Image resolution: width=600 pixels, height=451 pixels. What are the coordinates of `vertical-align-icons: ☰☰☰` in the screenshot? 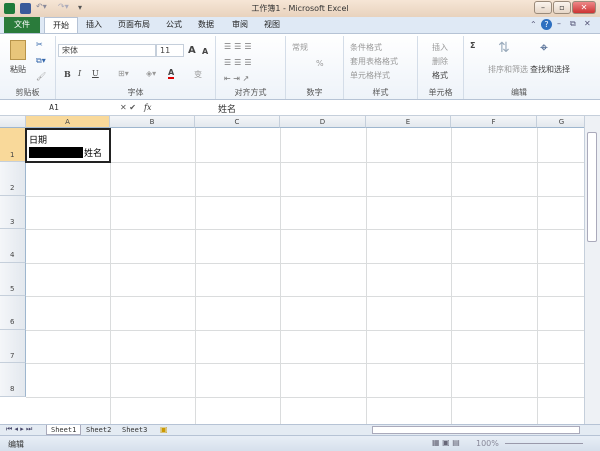 It's located at (239, 46).